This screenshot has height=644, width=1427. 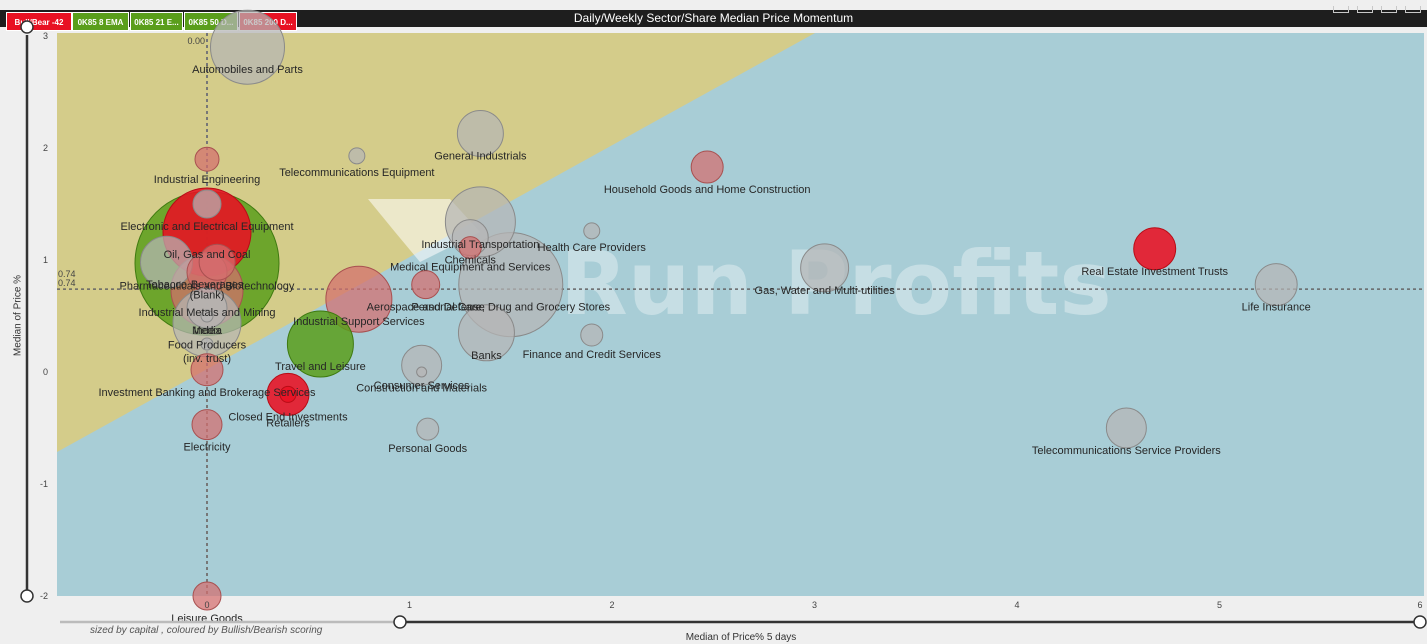 What do you see at coordinates (196, 41) in the screenshot?
I see `ref-line-label: 0.00` at bounding box center [196, 41].